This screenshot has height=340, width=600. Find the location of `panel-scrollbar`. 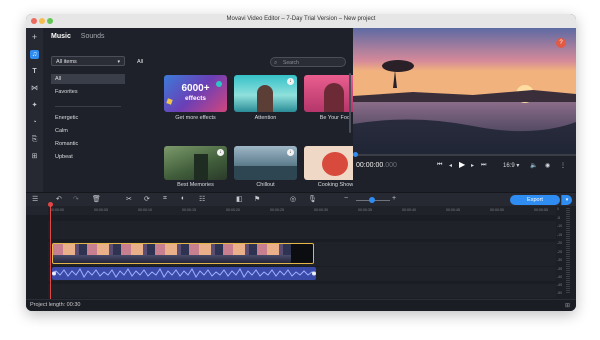

panel-scrollbar is located at coordinates (350, 103).